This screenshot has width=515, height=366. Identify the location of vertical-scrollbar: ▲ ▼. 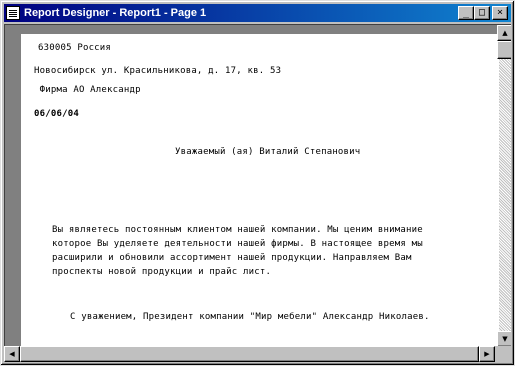
(504, 185).